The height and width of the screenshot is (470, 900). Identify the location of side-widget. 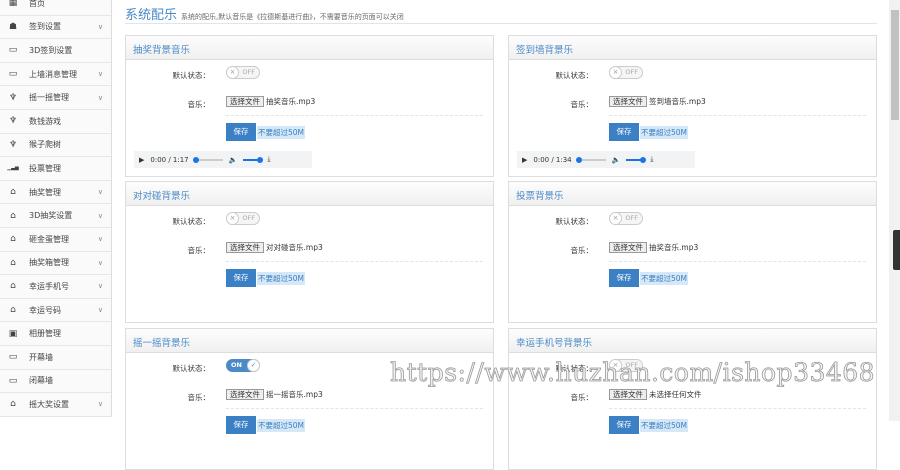
(896, 250).